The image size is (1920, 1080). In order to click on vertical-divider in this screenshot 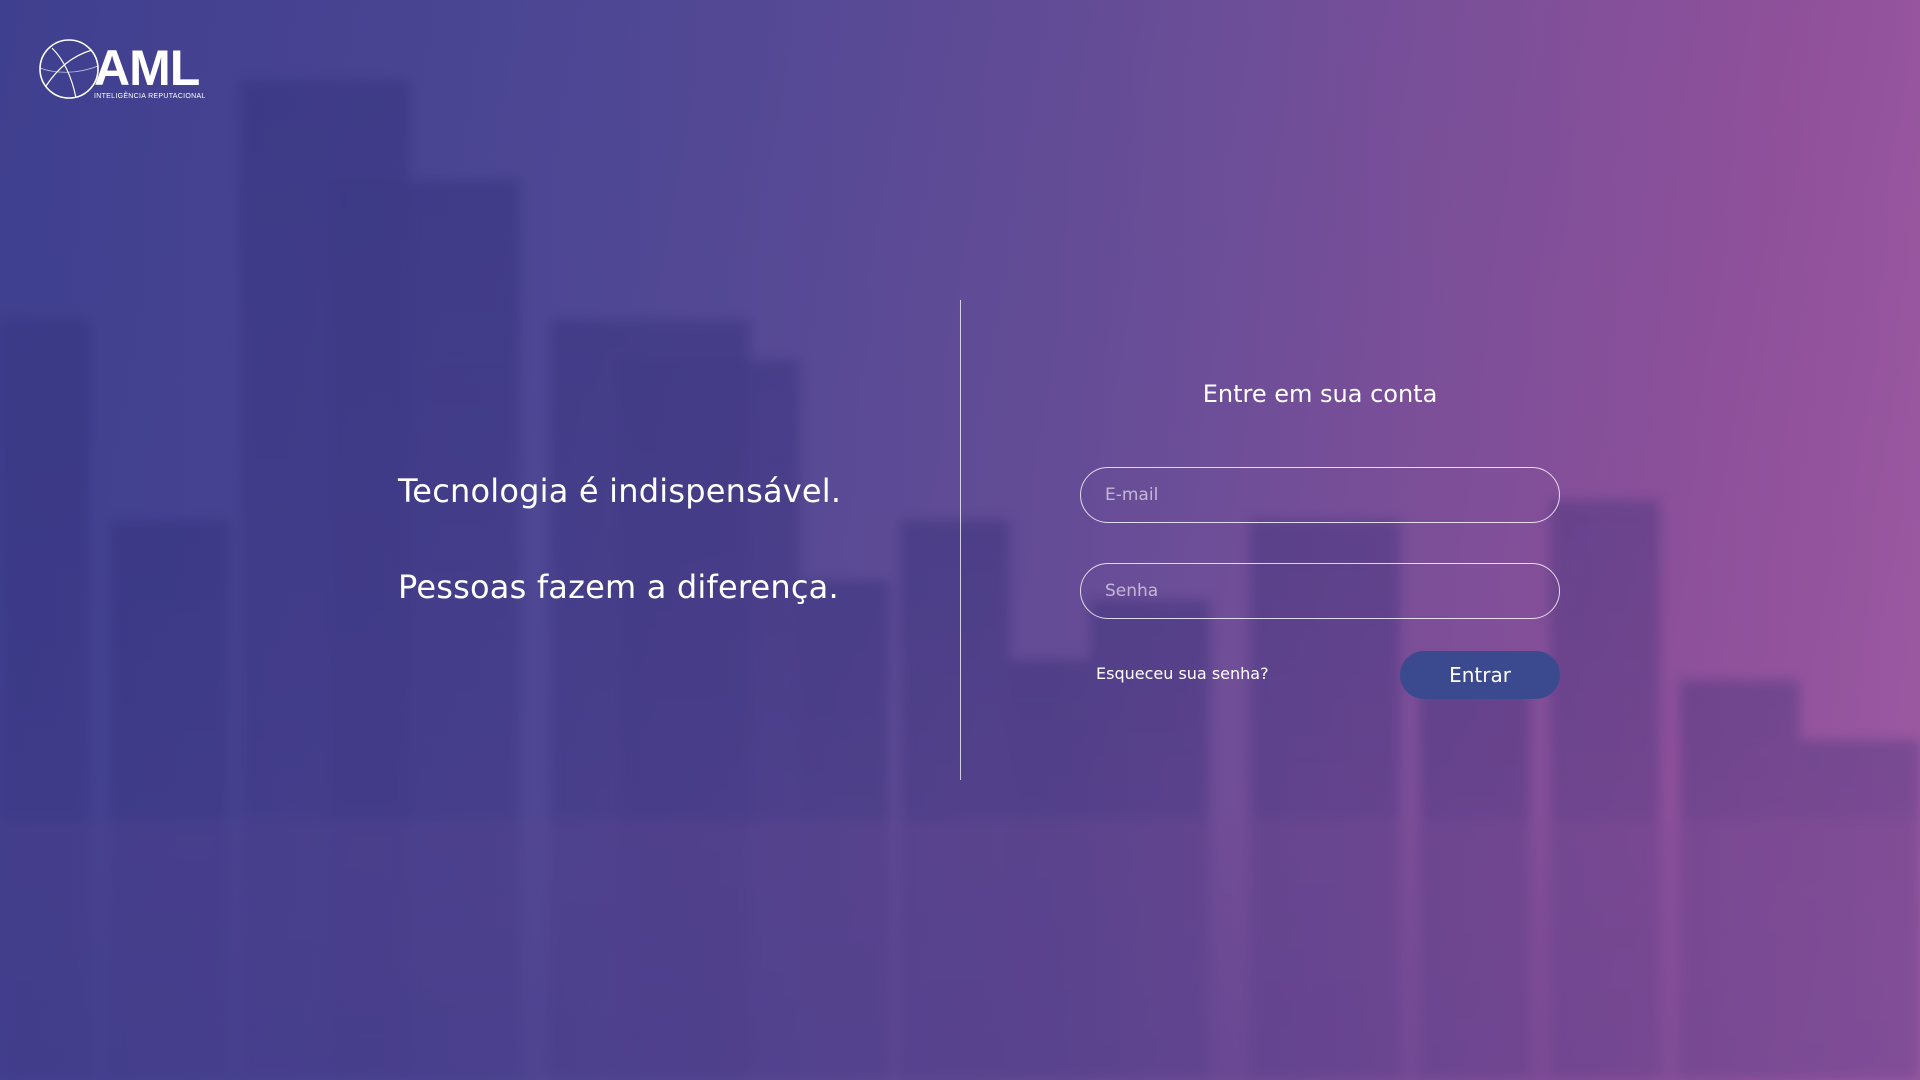, I will do `click(960, 540)`.